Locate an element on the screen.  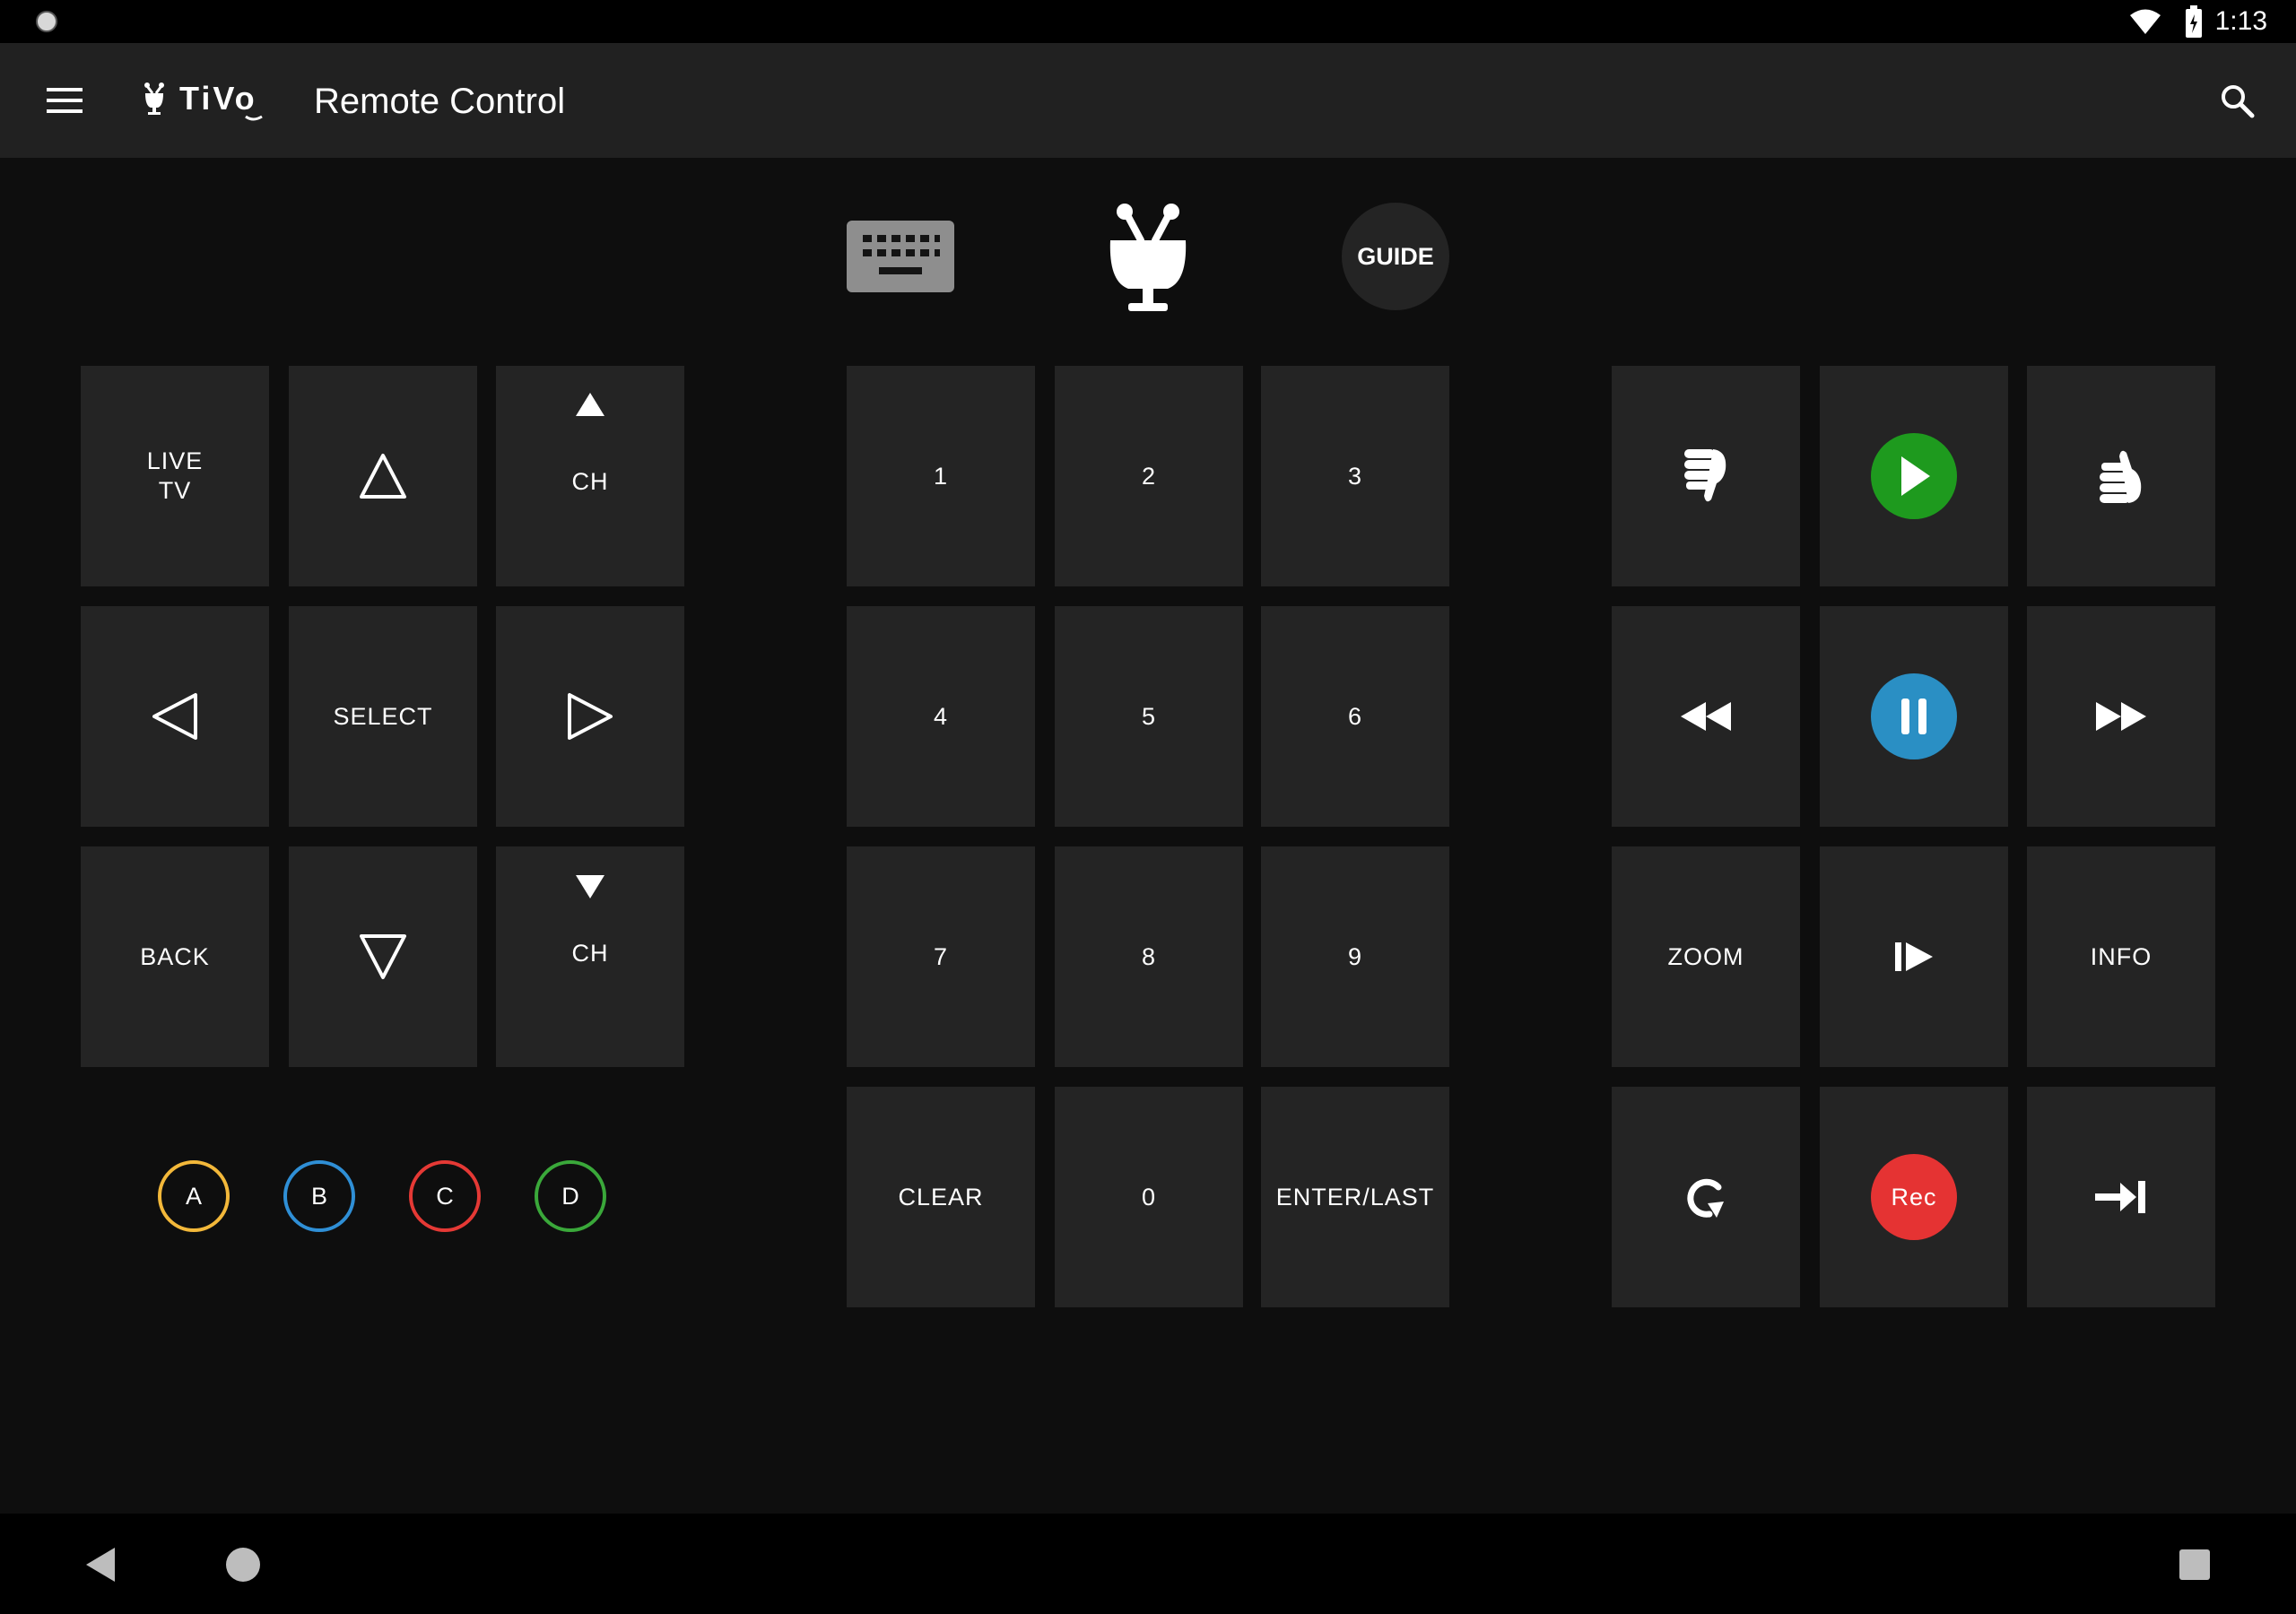
color-button-d: D is located at coordinates (570, 1196).